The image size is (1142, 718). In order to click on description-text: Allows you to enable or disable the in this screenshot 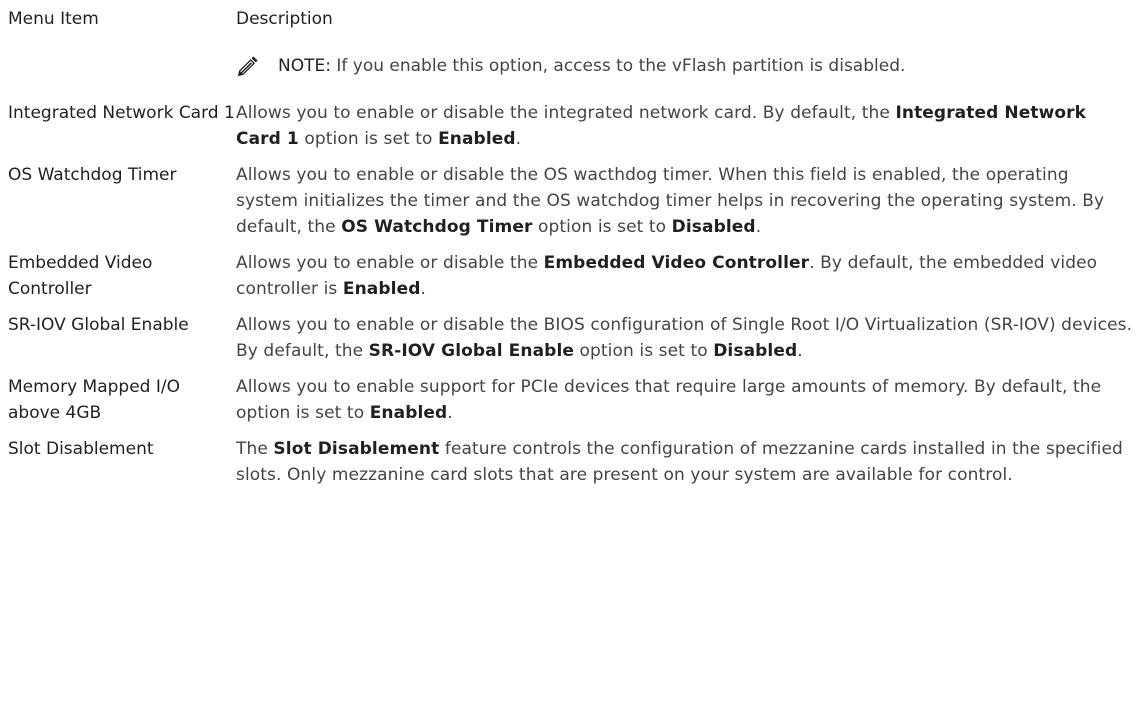, I will do `click(390, 263)`.